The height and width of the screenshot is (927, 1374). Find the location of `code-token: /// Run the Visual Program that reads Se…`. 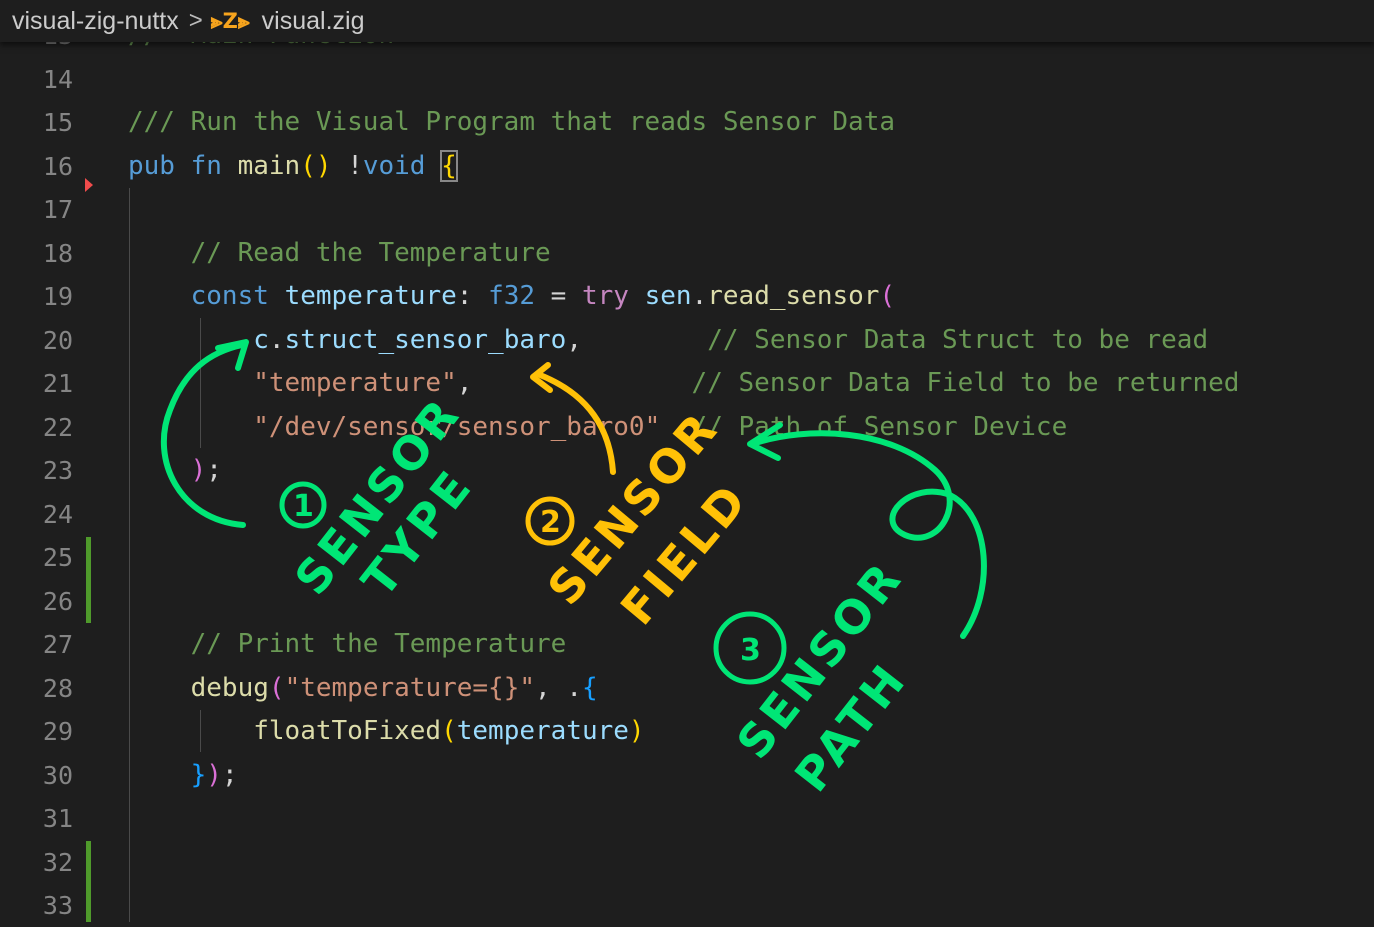

code-token: /// Run the Visual Program that reads Se… is located at coordinates (512, 122).